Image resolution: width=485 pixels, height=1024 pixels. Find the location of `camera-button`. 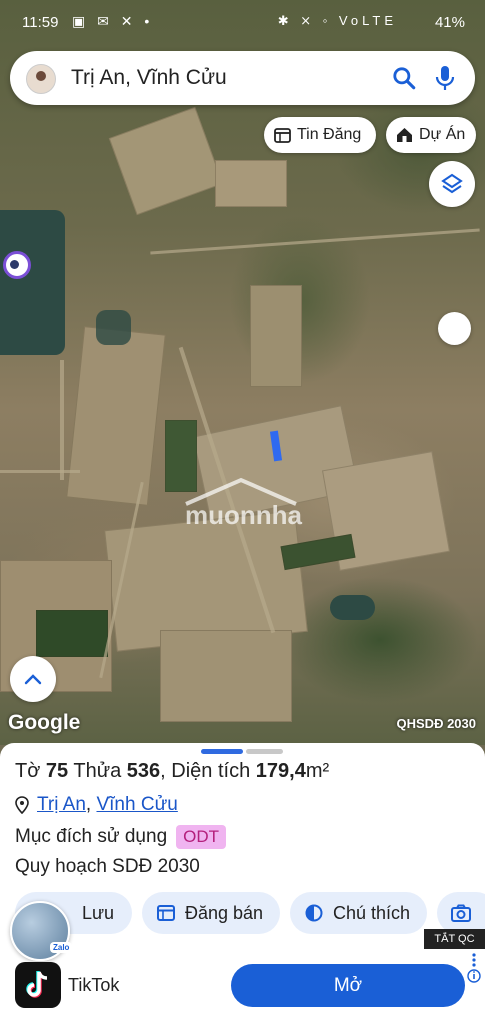

camera-button is located at coordinates (461, 913).